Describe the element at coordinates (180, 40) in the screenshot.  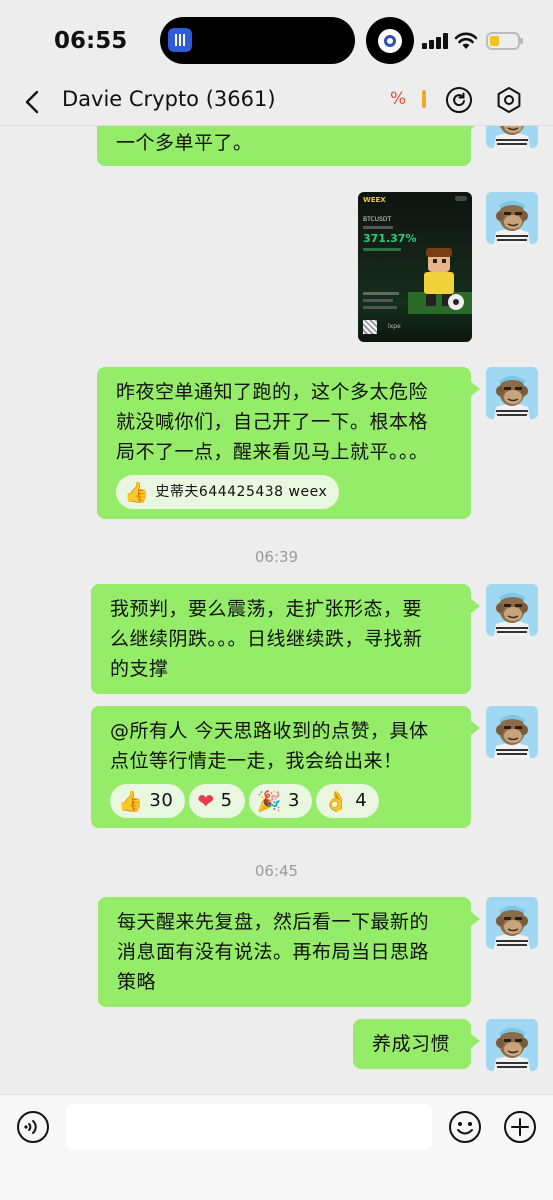
I see `live-activity-icon` at that location.